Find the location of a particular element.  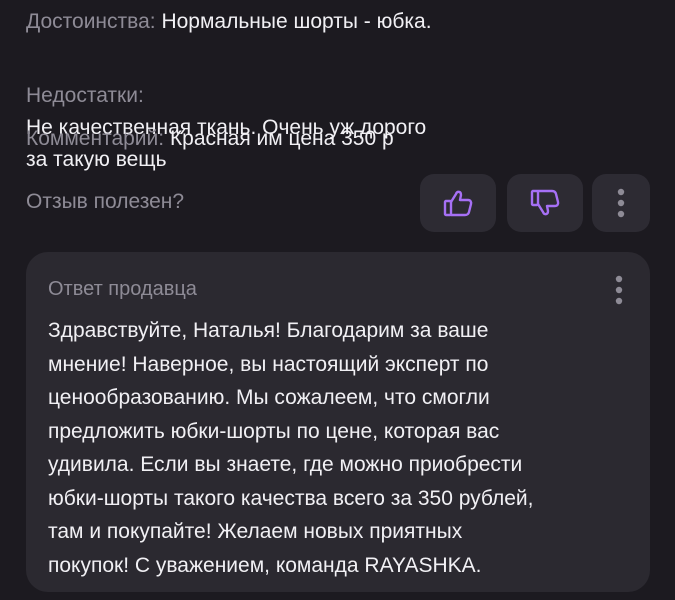

thumbs-down-icon is located at coordinates (545, 203).